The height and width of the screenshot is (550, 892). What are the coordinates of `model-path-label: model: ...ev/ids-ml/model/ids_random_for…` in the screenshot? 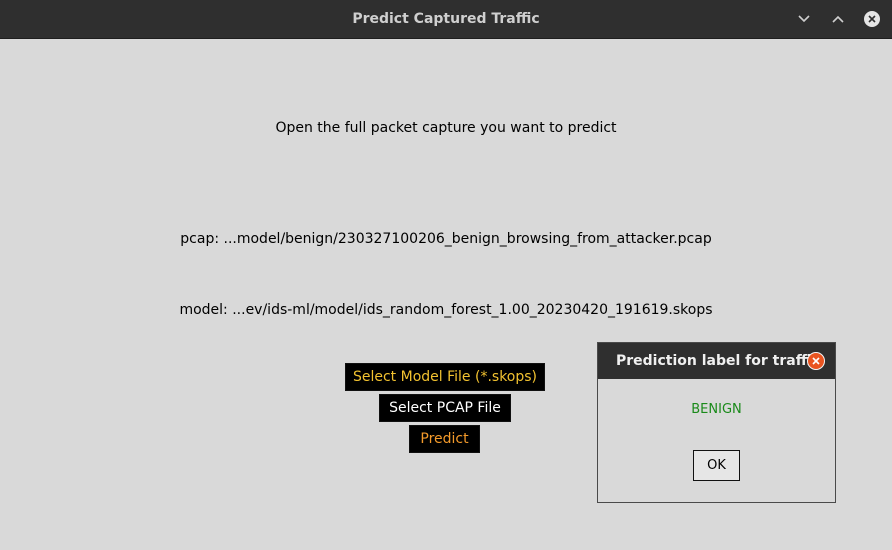 It's located at (446, 310).